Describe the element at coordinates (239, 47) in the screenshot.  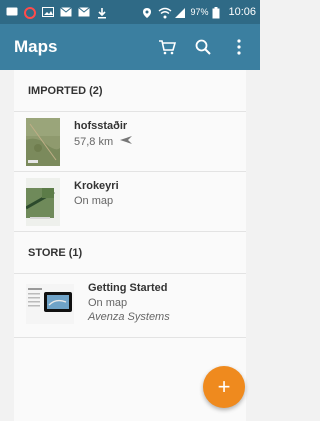
I see `more-vert-icon` at that location.